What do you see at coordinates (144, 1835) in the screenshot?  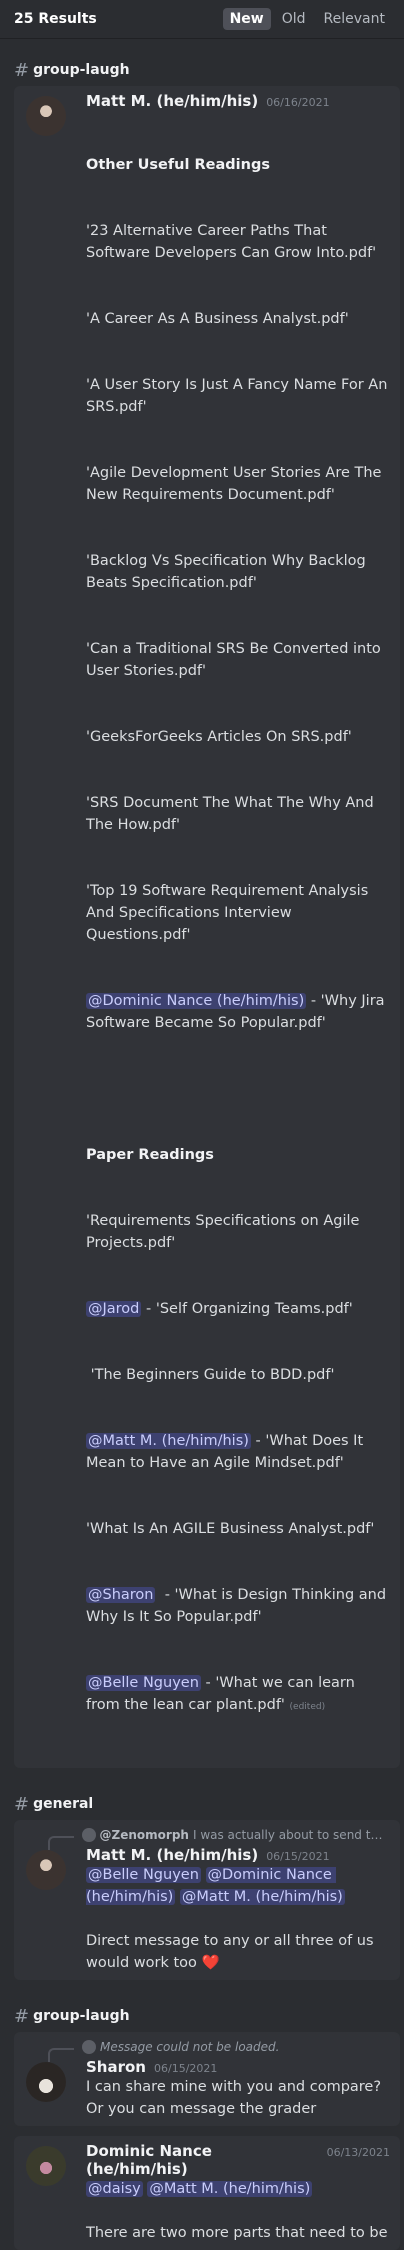 I see `reply-author: @Zenomorph` at bounding box center [144, 1835].